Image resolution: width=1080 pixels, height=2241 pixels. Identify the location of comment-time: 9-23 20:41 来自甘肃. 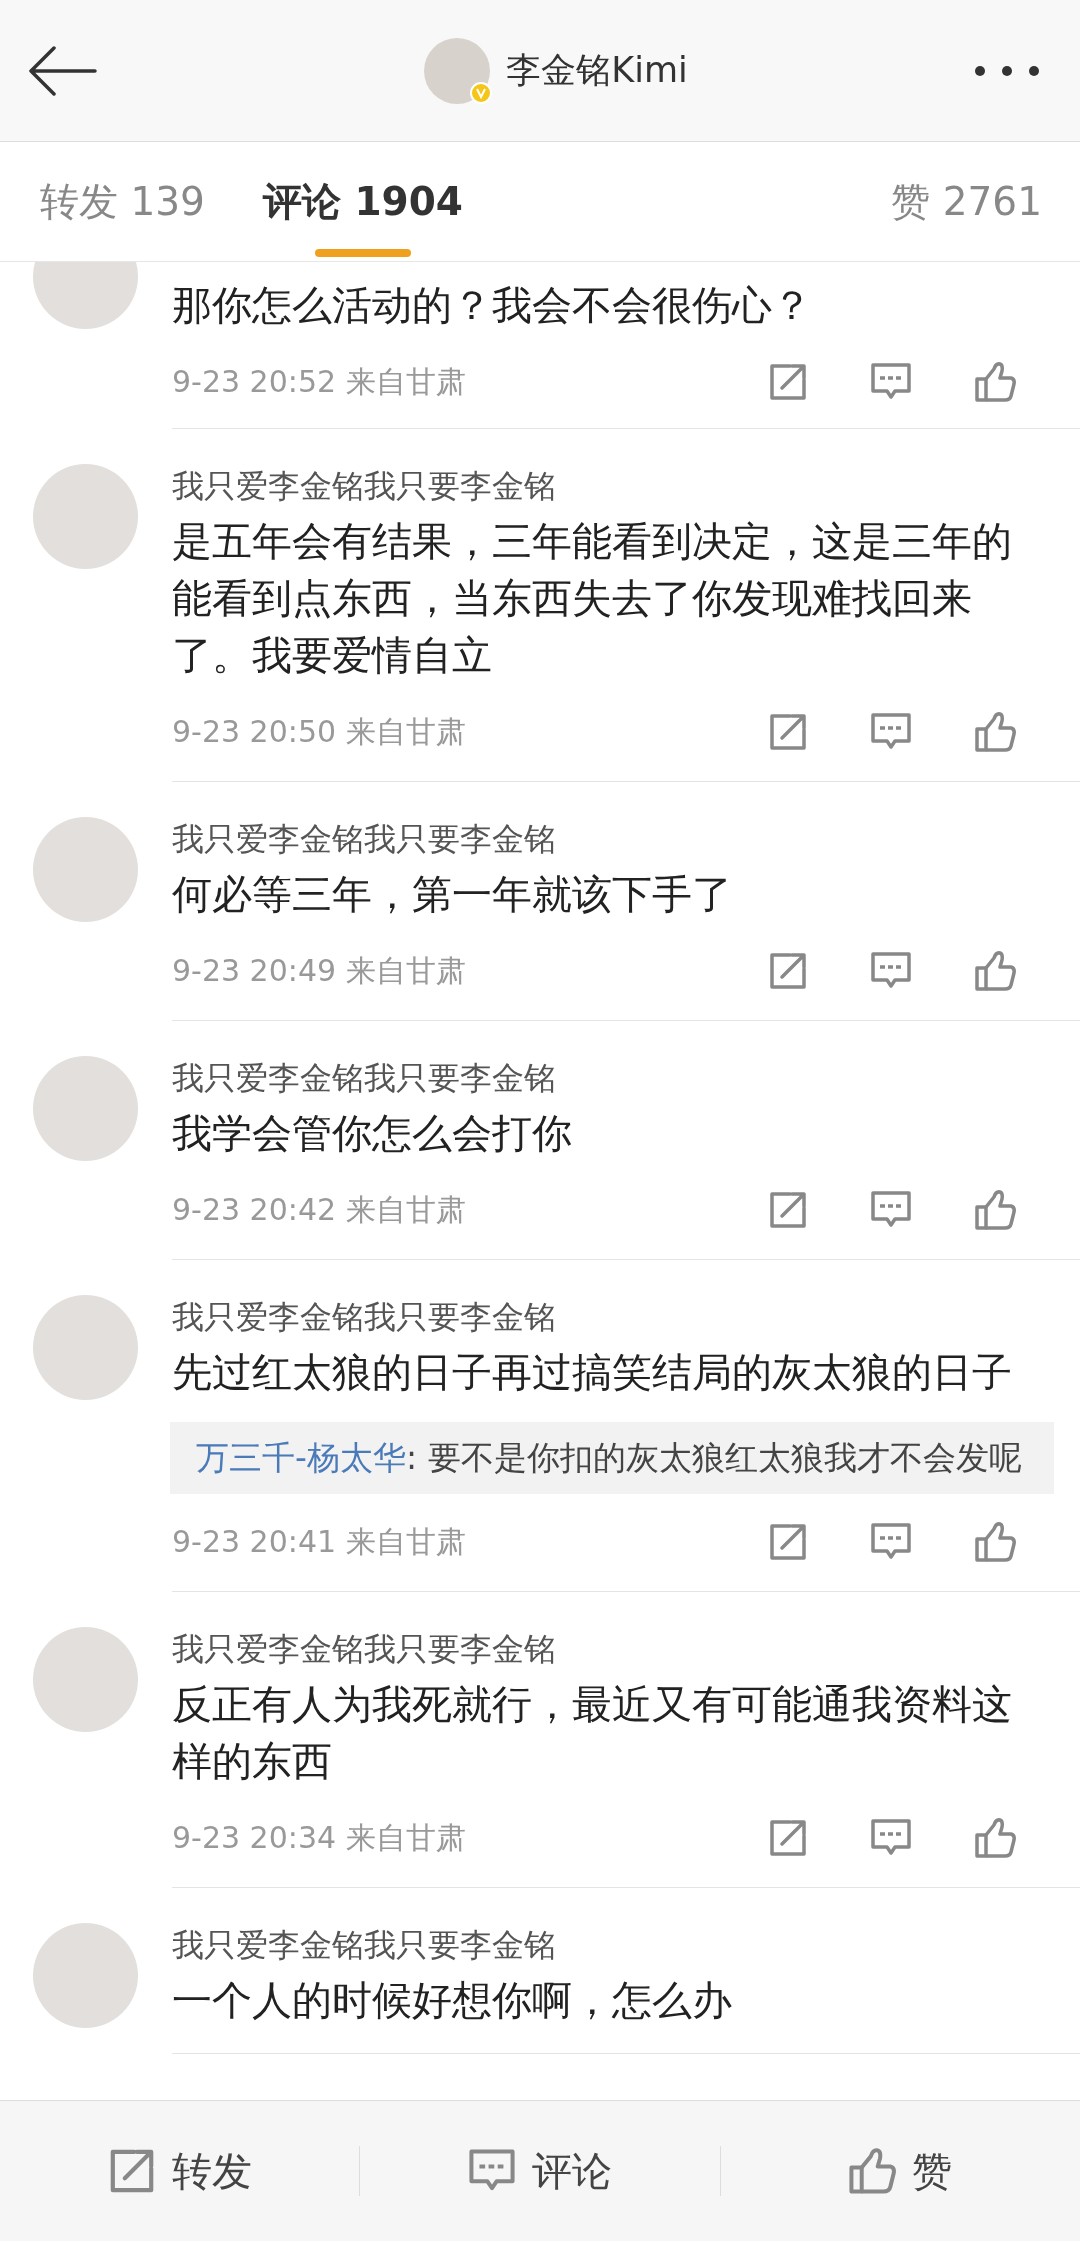
(319, 1541).